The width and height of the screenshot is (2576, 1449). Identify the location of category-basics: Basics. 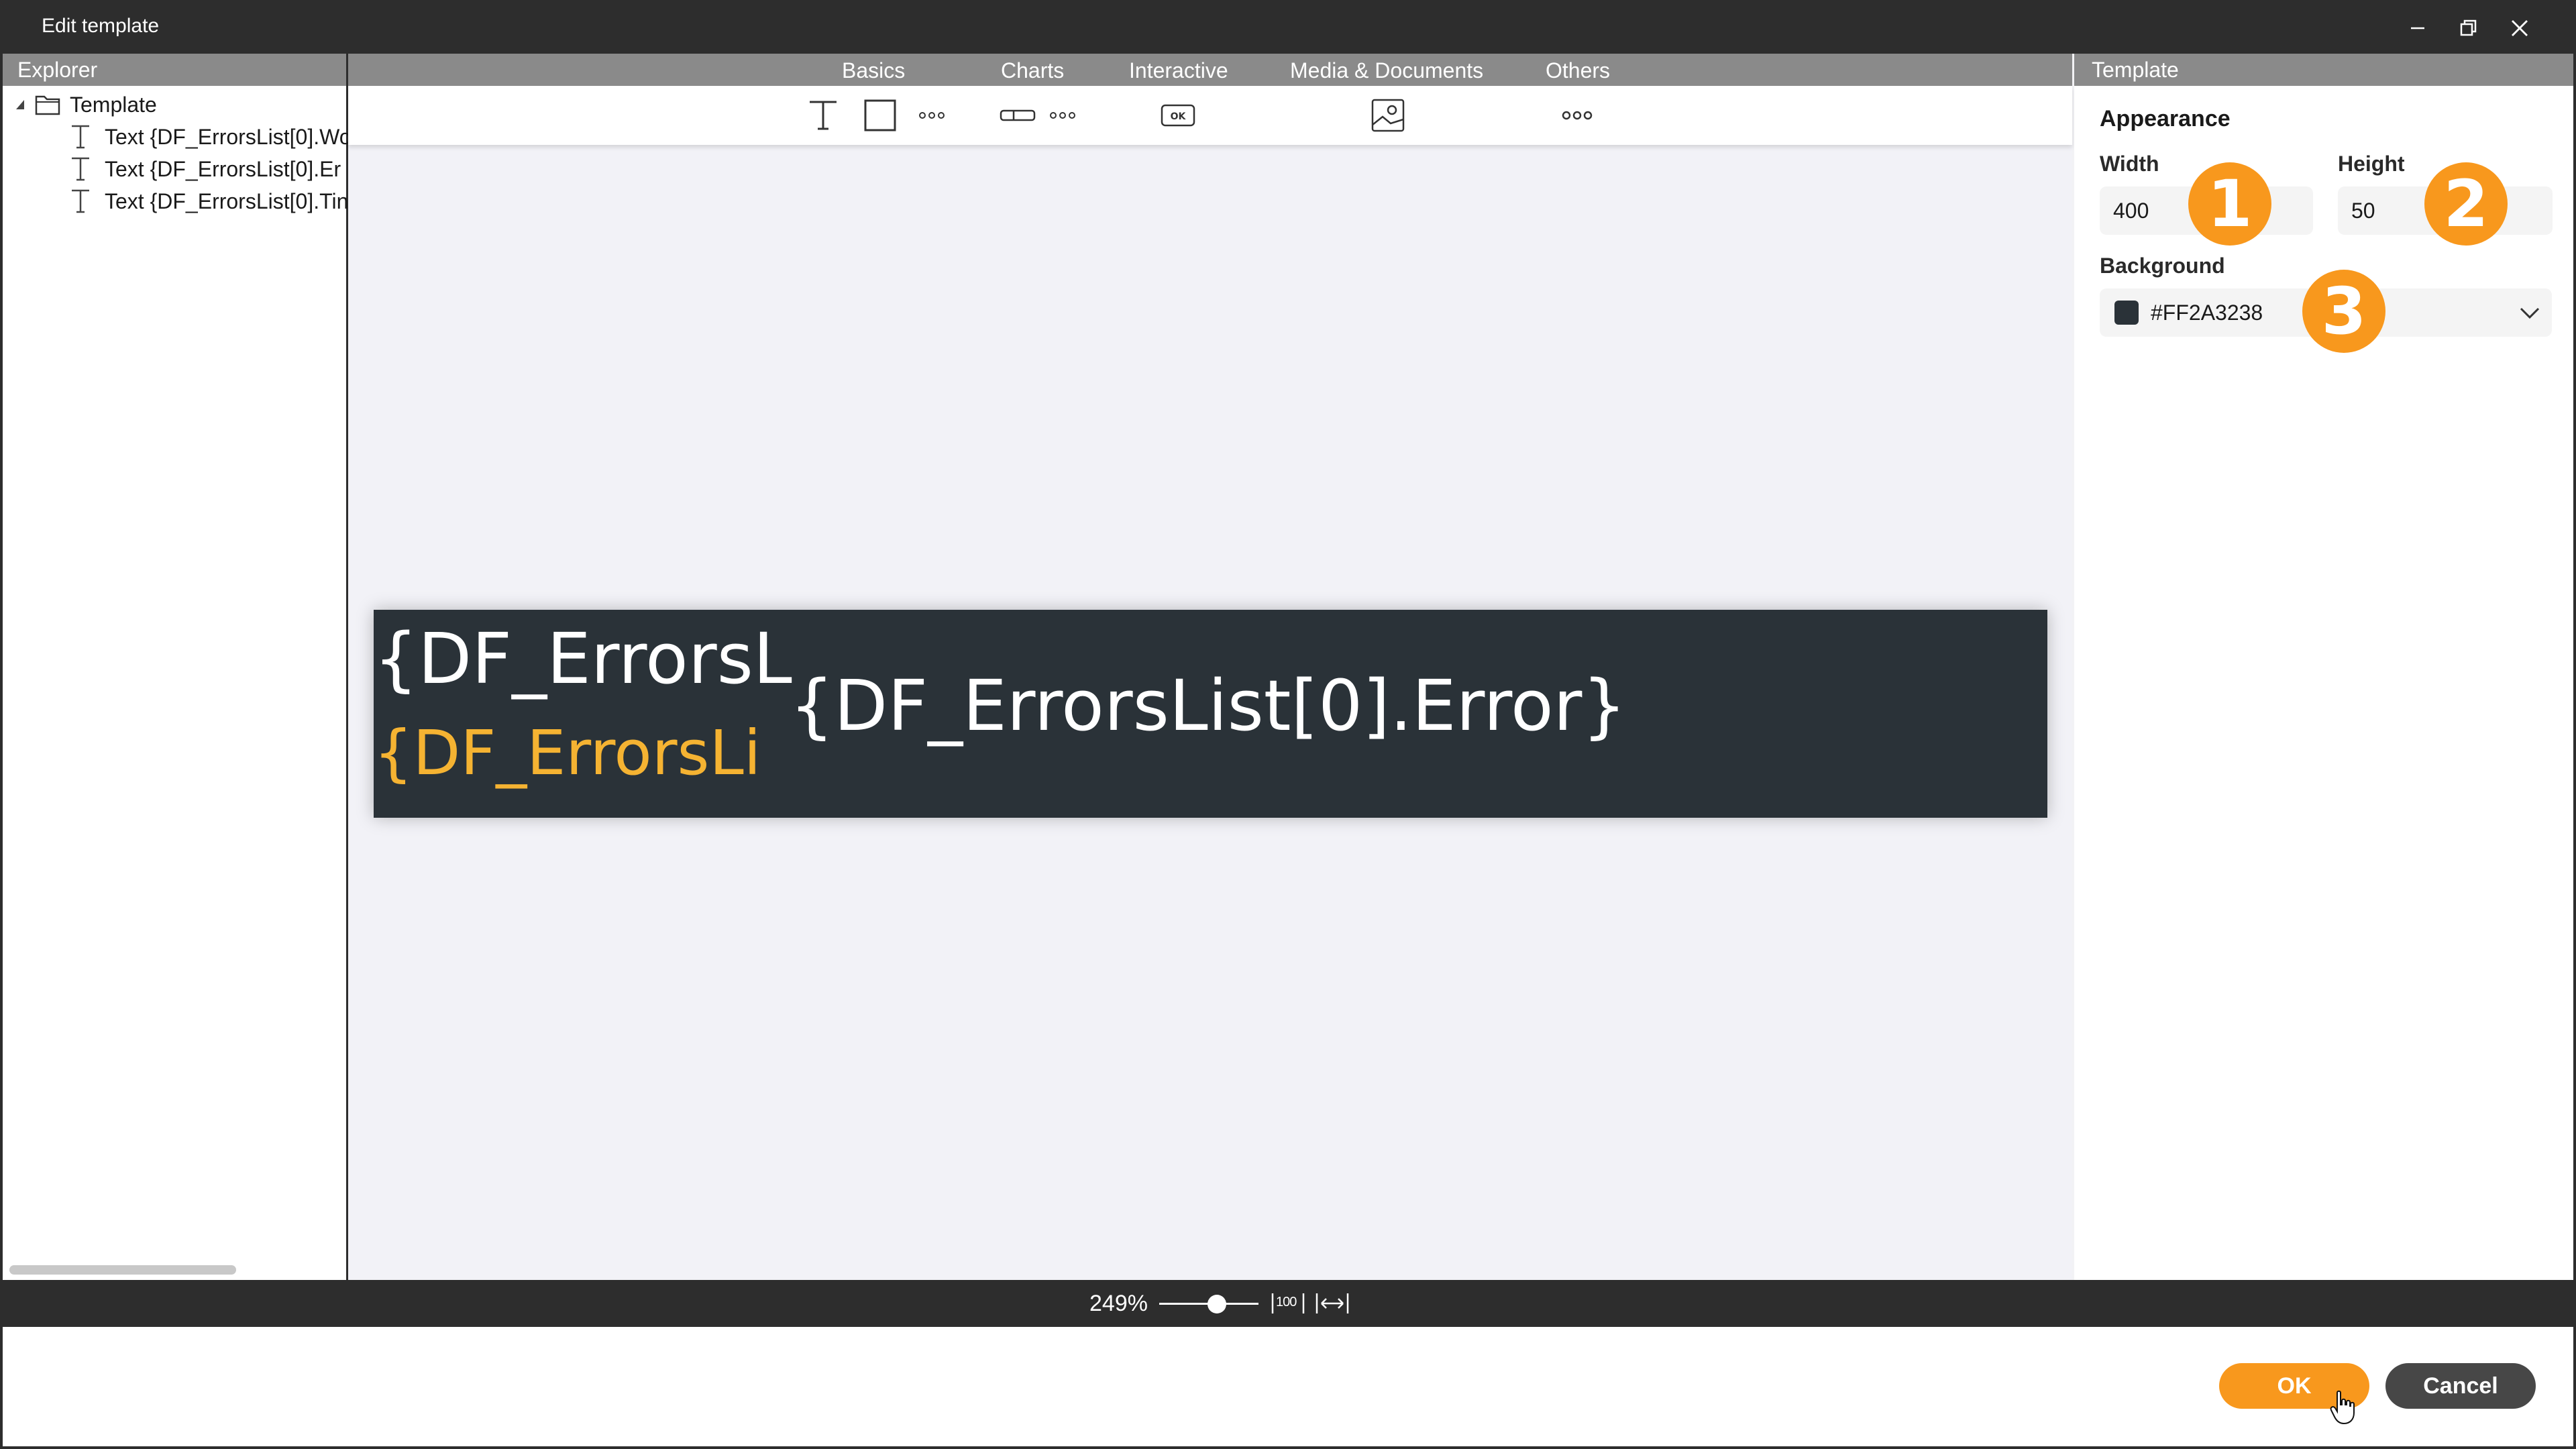
(873, 70).